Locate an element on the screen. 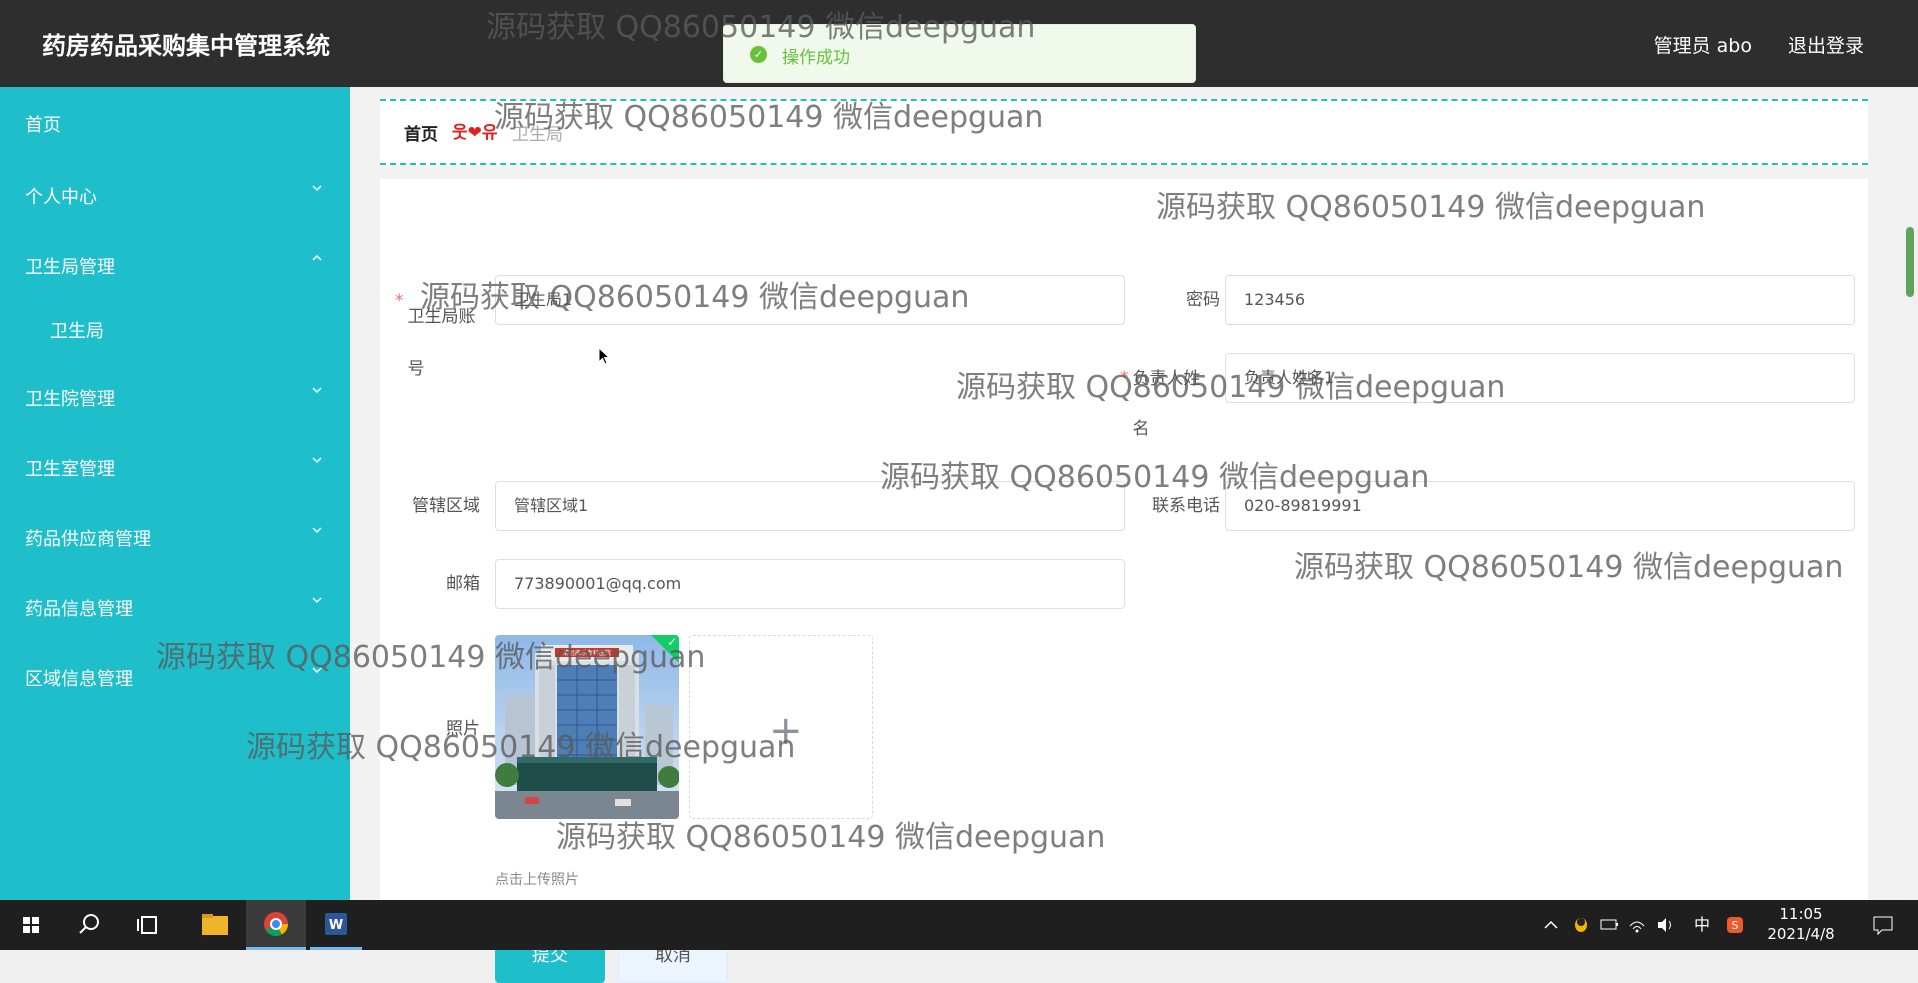 This screenshot has width=1918, height=983. scrollbar-thumb is located at coordinates (1910, 262).